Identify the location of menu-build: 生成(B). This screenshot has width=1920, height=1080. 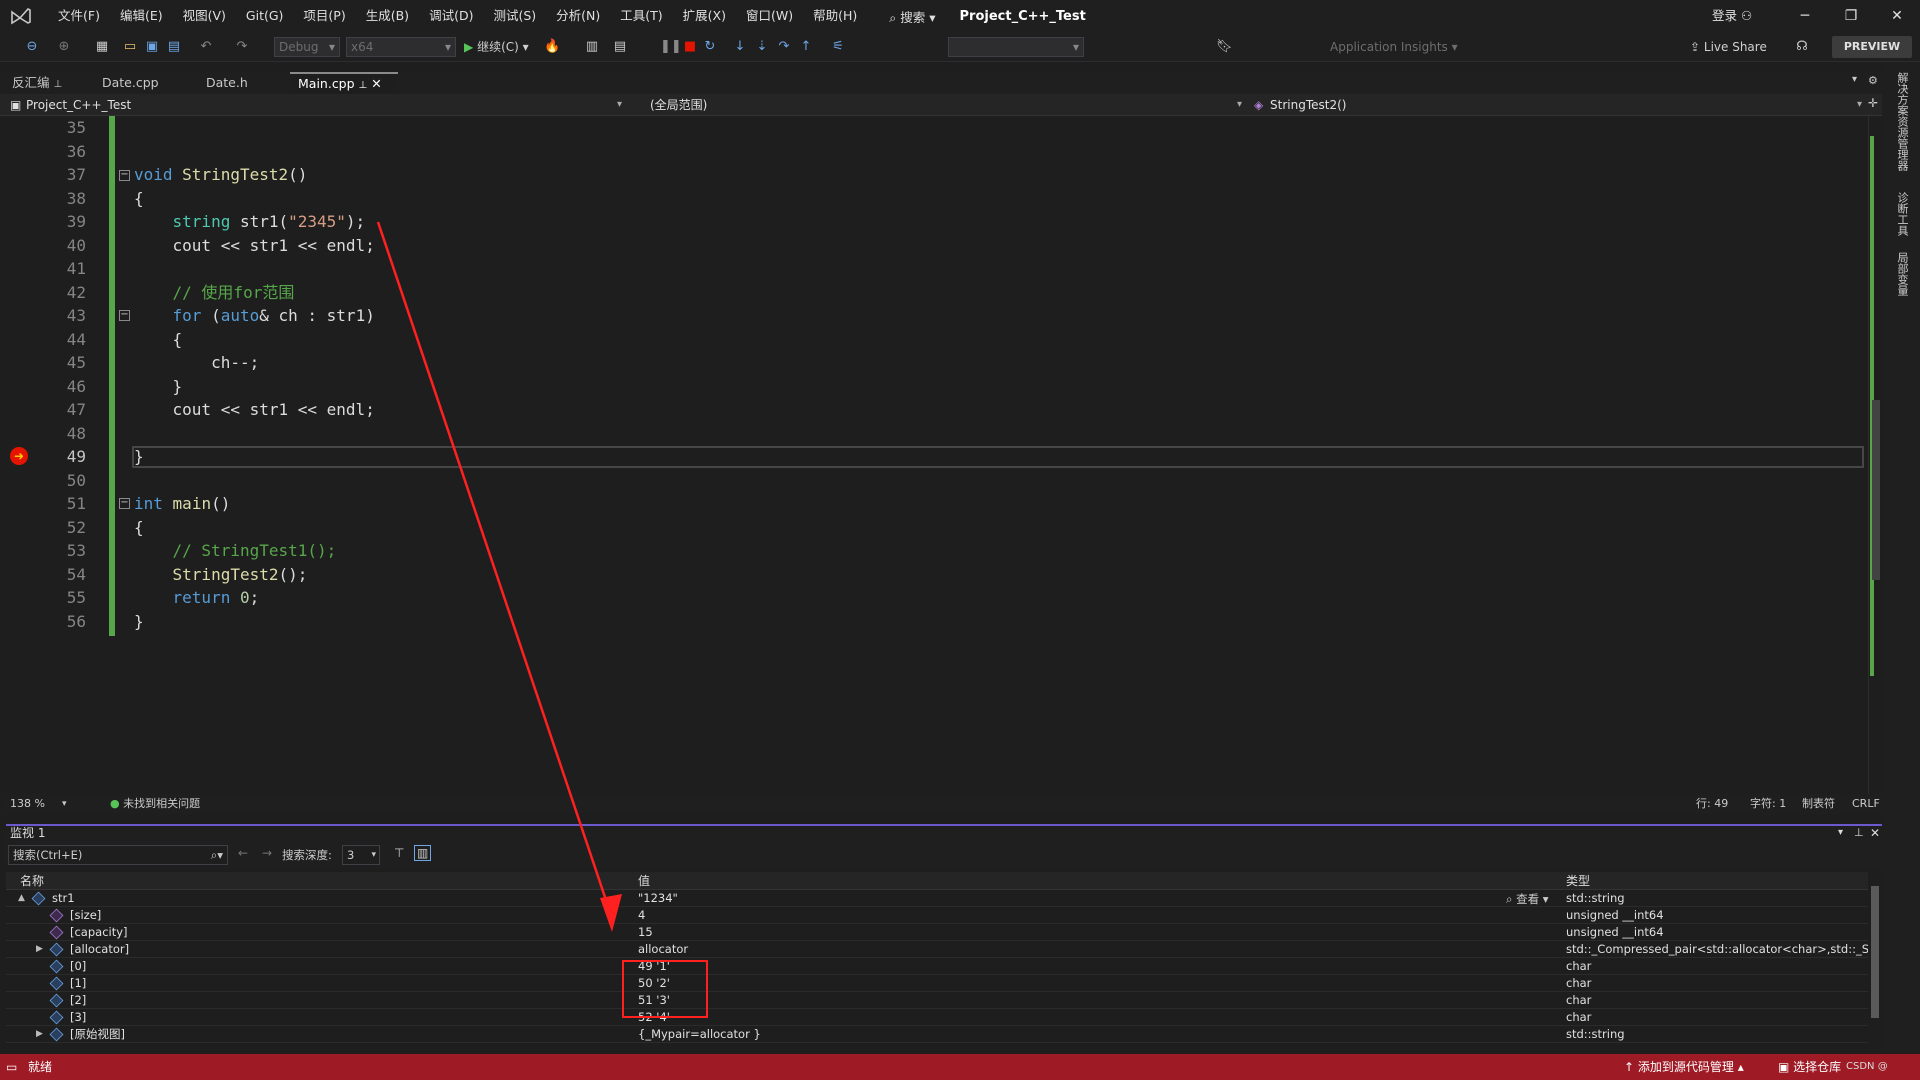
(387, 16).